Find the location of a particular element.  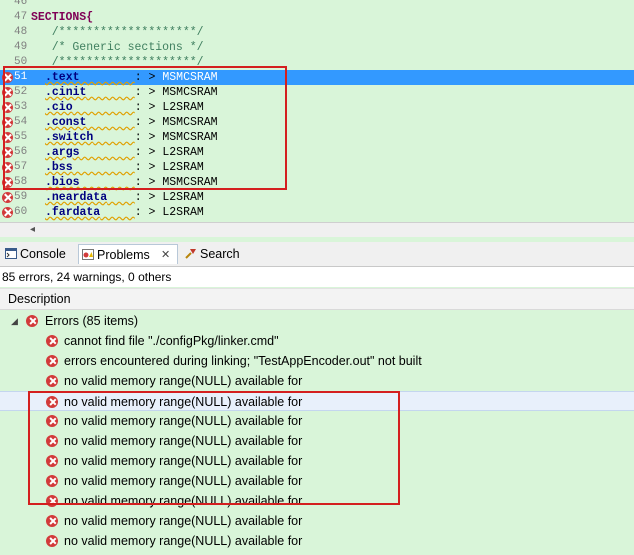

code-text: .args : > L2SRAM is located at coordinates (124, 152).